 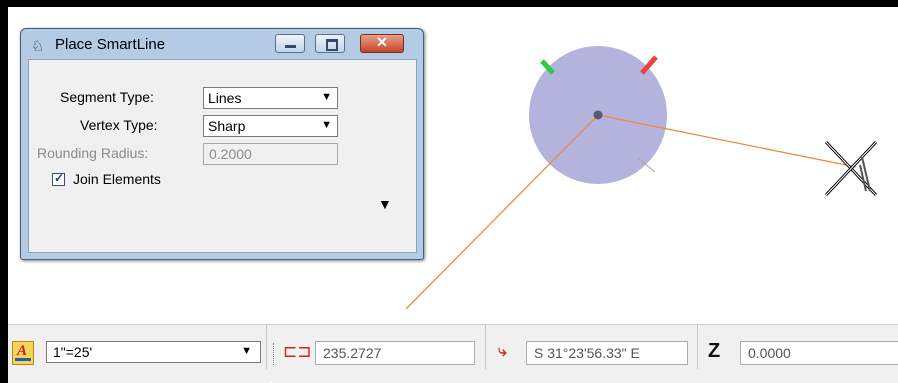 What do you see at coordinates (23, 359) in the screenshot?
I see `acs-stripe` at bounding box center [23, 359].